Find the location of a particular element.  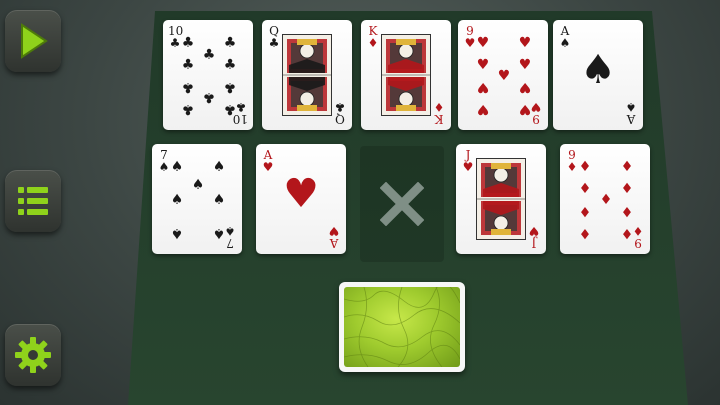

settings-button is located at coordinates (33, 355).